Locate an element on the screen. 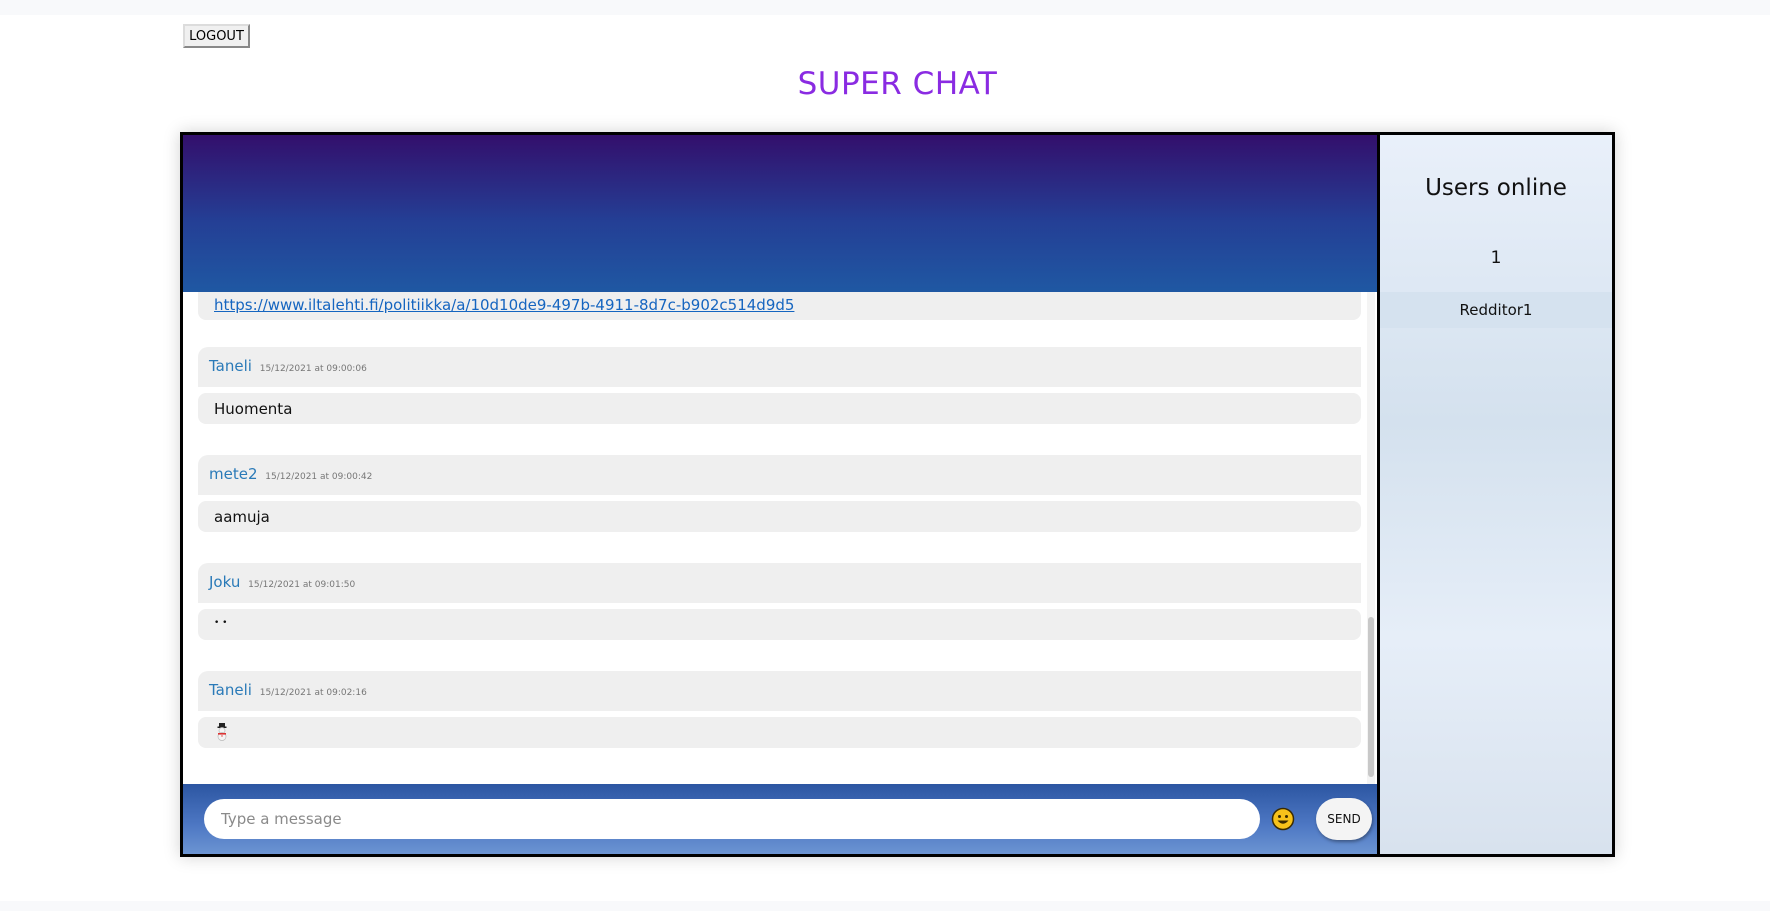 The image size is (1770, 911). message-timestamp: 15/12/2021 at 09:00:42 is located at coordinates (319, 477).